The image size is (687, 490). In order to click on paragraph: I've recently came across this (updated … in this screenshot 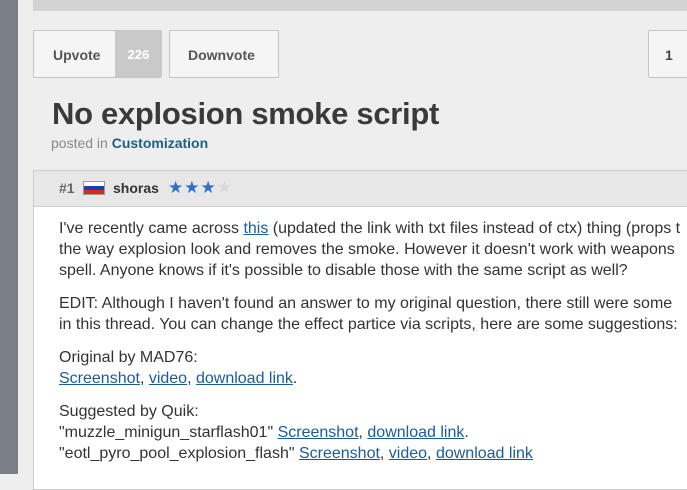, I will do `click(373, 249)`.